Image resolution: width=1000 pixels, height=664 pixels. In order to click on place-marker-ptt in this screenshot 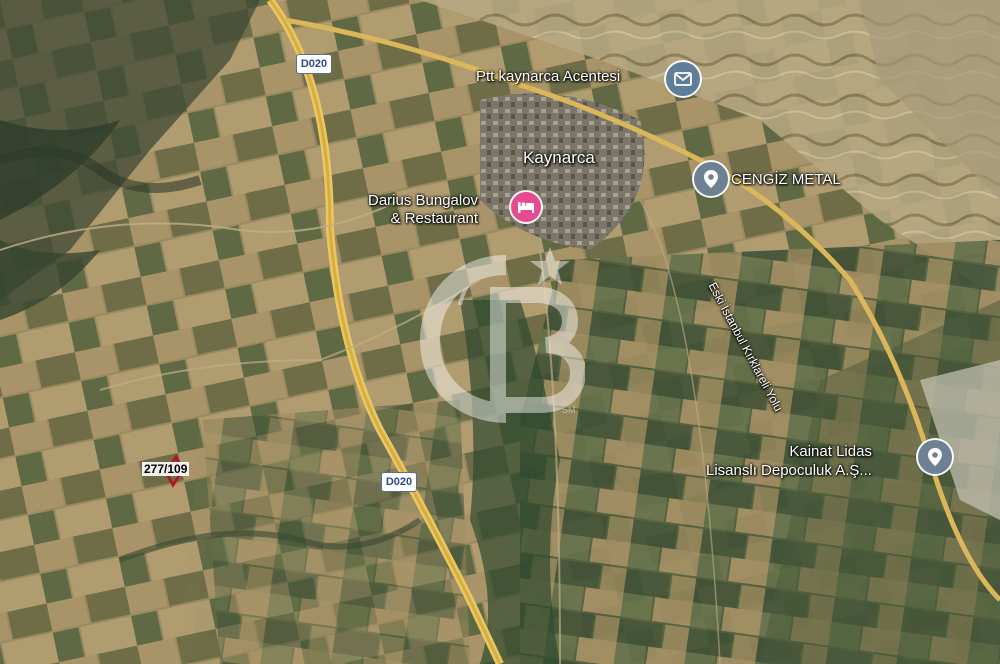, I will do `click(683, 79)`.